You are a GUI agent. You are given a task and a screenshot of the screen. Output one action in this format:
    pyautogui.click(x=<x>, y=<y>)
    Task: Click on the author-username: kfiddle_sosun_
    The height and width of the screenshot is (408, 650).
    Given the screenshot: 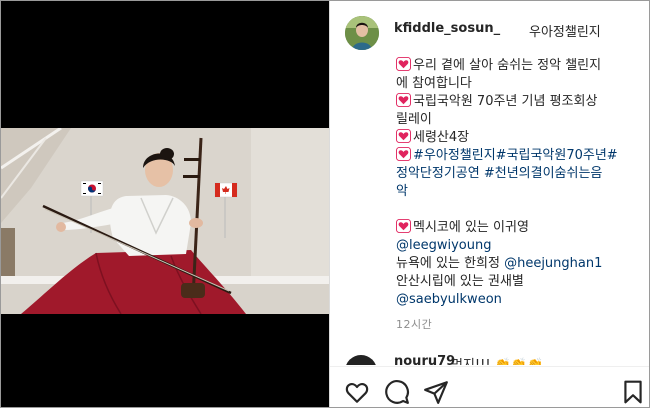 What is the action you would take?
    pyautogui.click(x=447, y=28)
    